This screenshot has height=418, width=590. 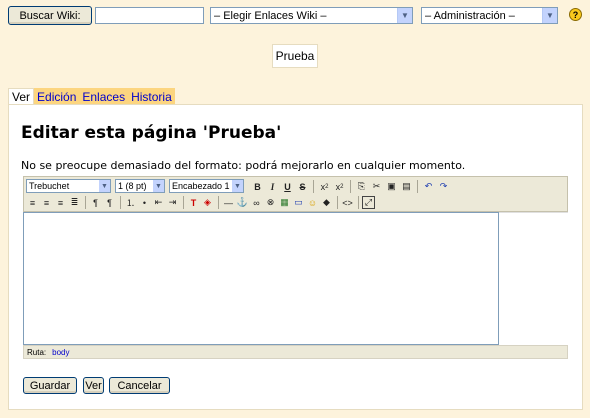 What do you see at coordinates (284, 202) in the screenshot?
I see `image-icon: ▦` at bounding box center [284, 202].